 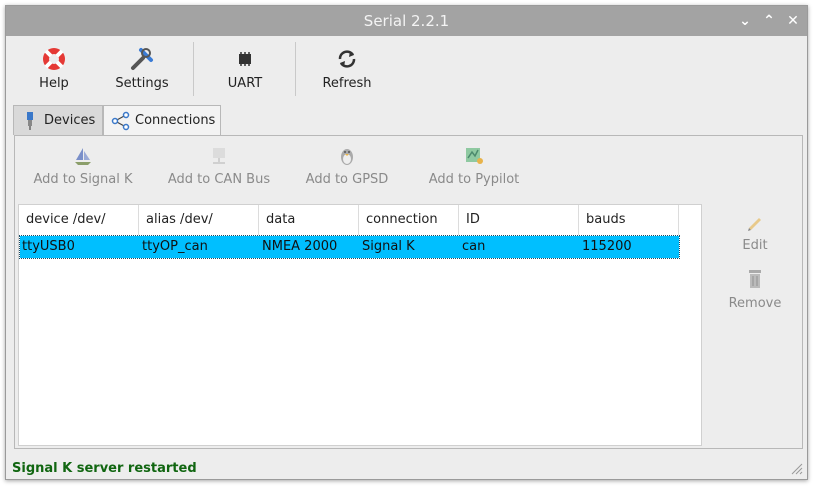 What do you see at coordinates (245, 83) in the screenshot?
I see `uart-label: UART` at bounding box center [245, 83].